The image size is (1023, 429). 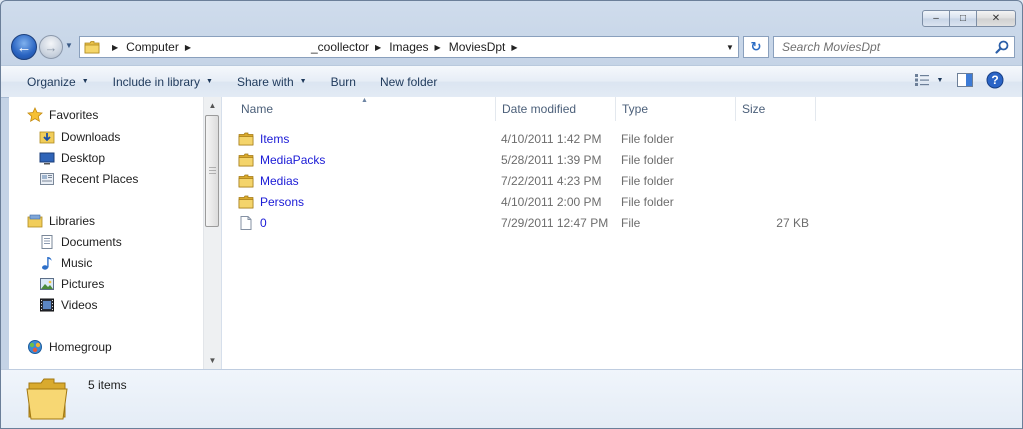 What do you see at coordinates (58, 82) in the screenshot?
I see `organize-button: Organize ▼` at bounding box center [58, 82].